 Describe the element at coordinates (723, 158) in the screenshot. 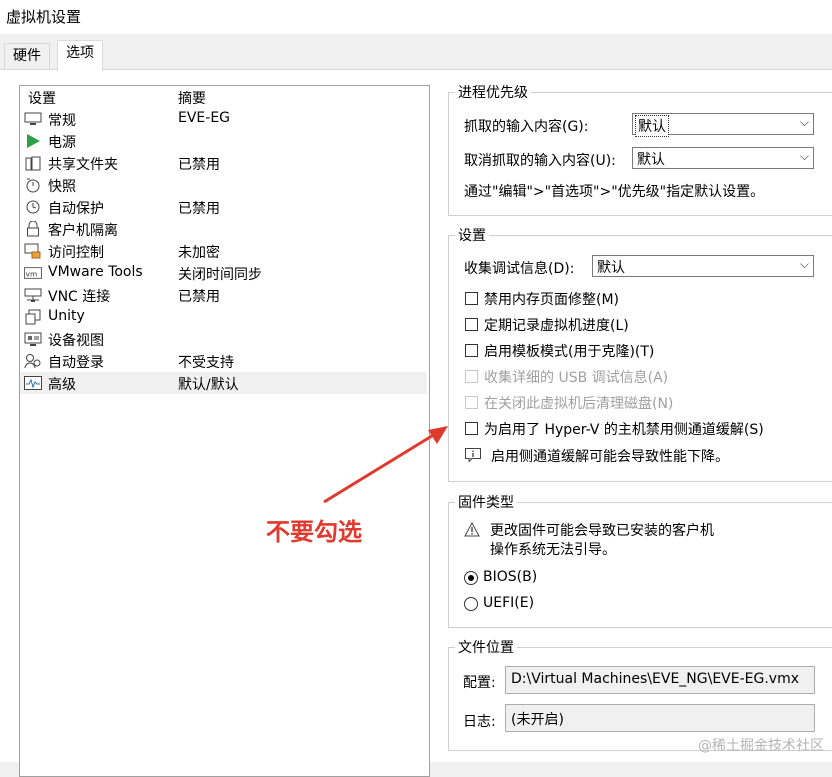

I see `ungrabbed-input-select: 默认 ⌵` at that location.